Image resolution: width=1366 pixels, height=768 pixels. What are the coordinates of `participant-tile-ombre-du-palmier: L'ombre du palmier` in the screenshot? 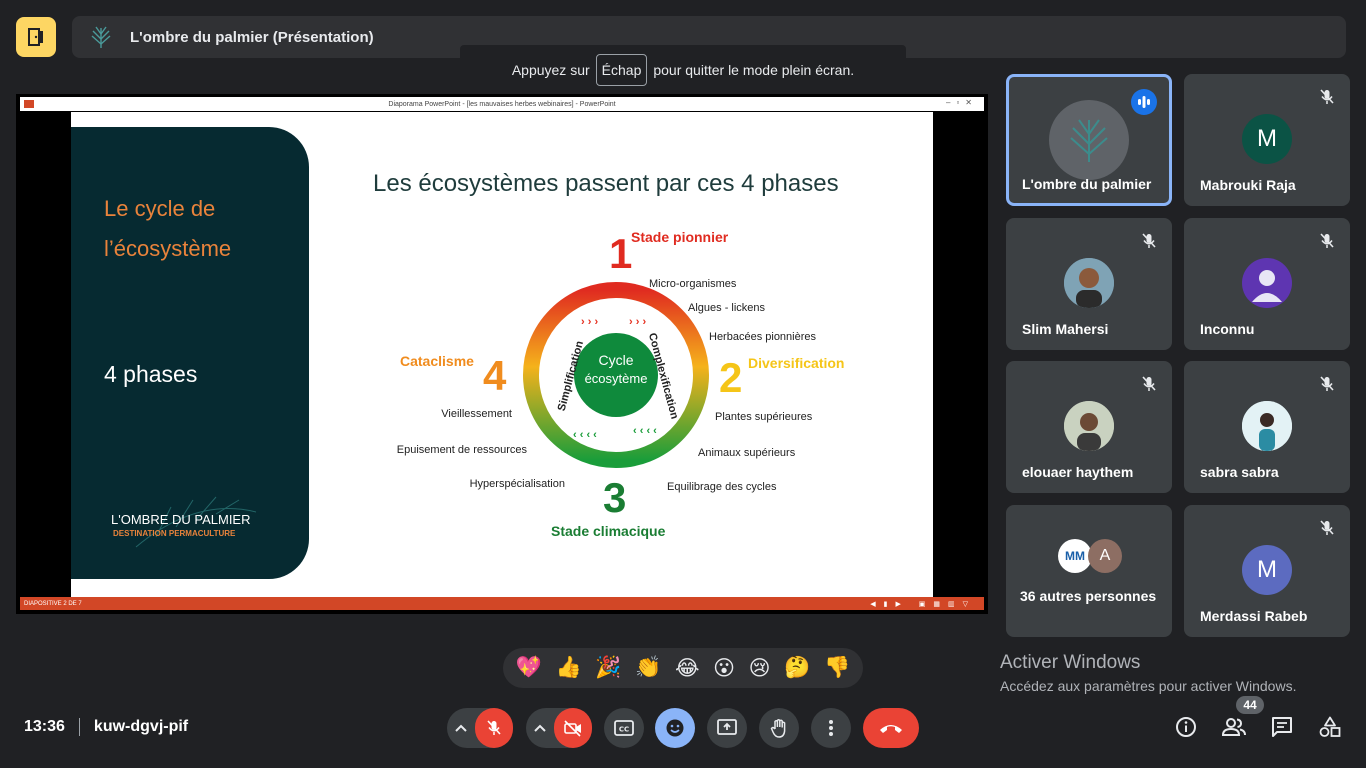 It's located at (1089, 140).